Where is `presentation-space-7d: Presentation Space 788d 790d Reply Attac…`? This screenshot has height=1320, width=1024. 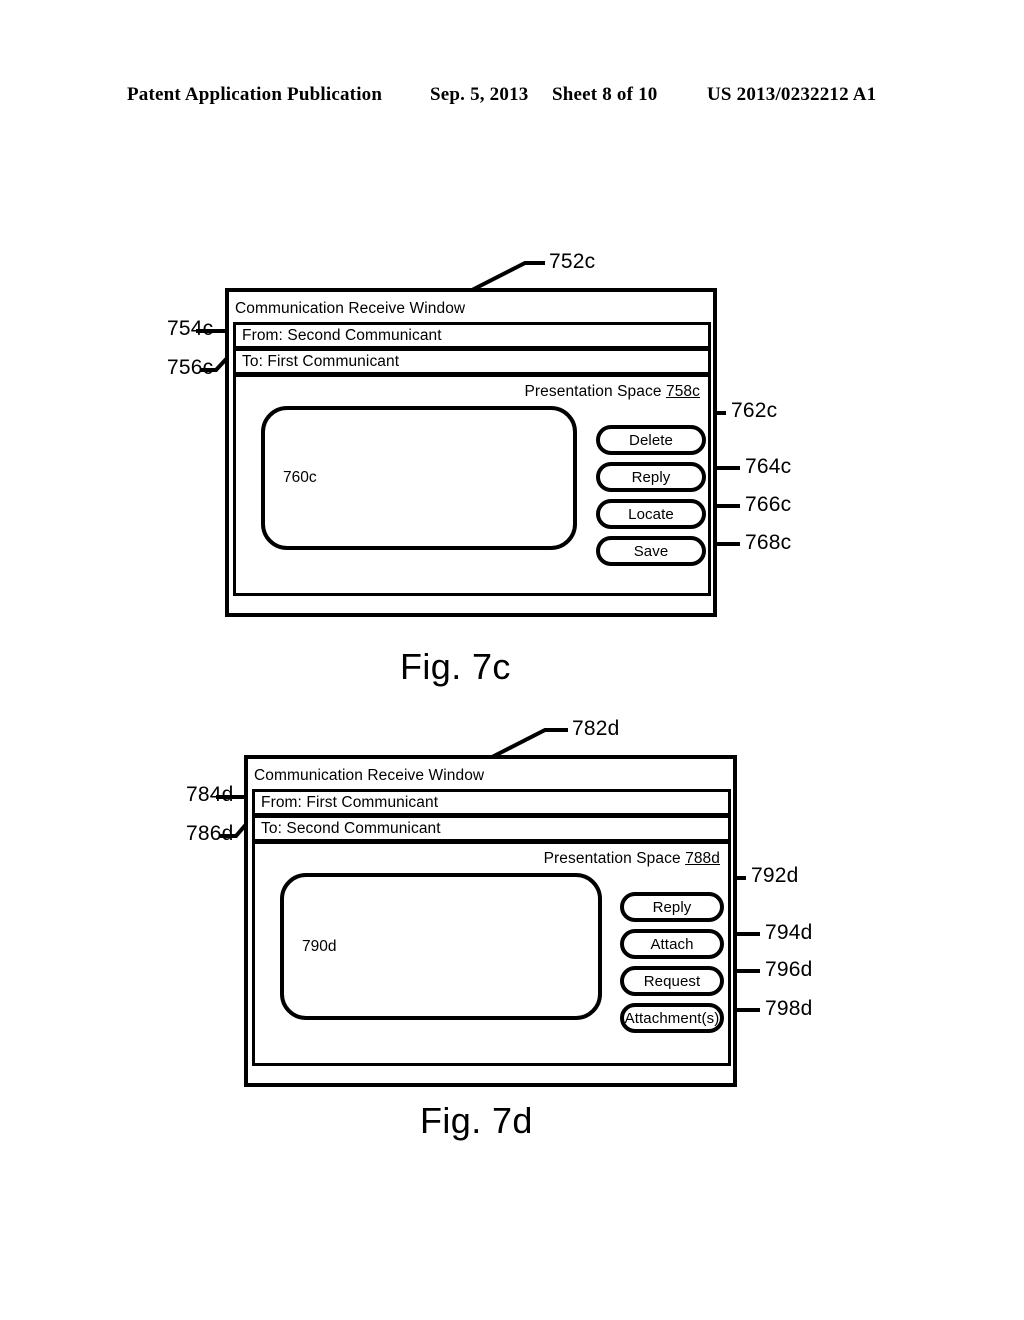 presentation-space-7d: Presentation Space 788d 790d Reply Attac… is located at coordinates (491, 953).